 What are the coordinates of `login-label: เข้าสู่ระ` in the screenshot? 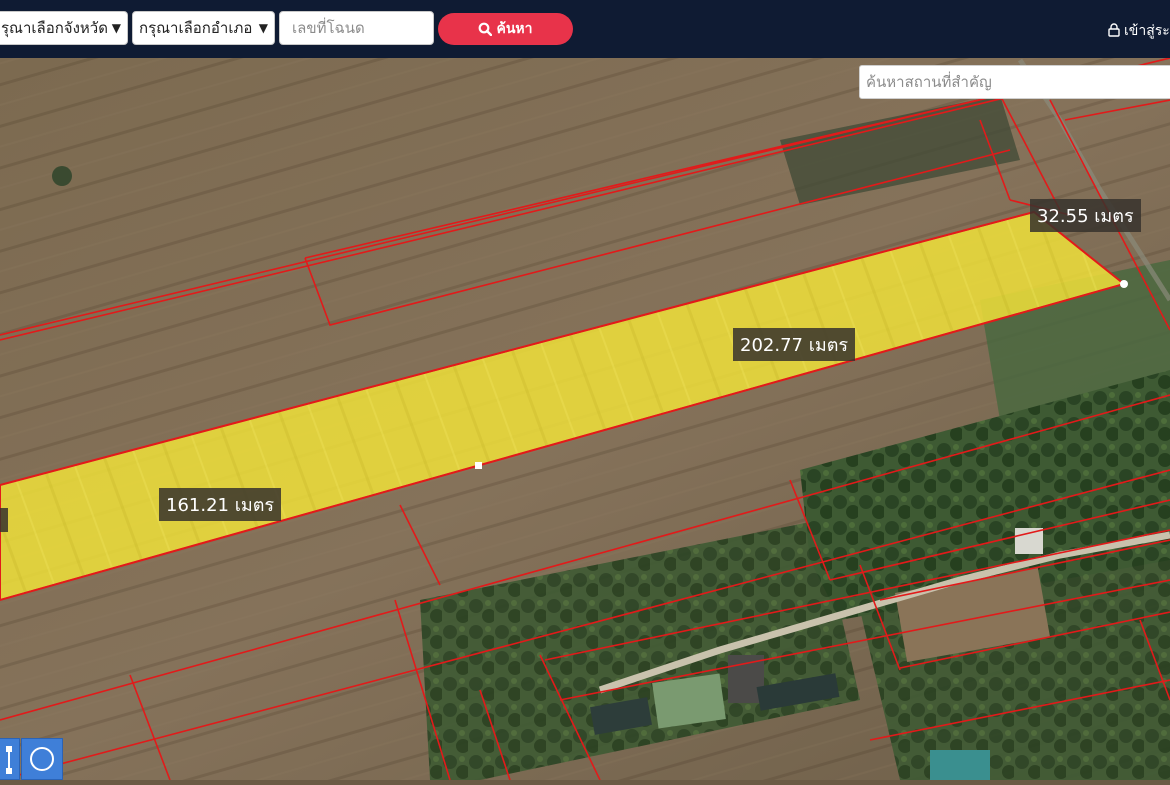 It's located at (1147, 31).